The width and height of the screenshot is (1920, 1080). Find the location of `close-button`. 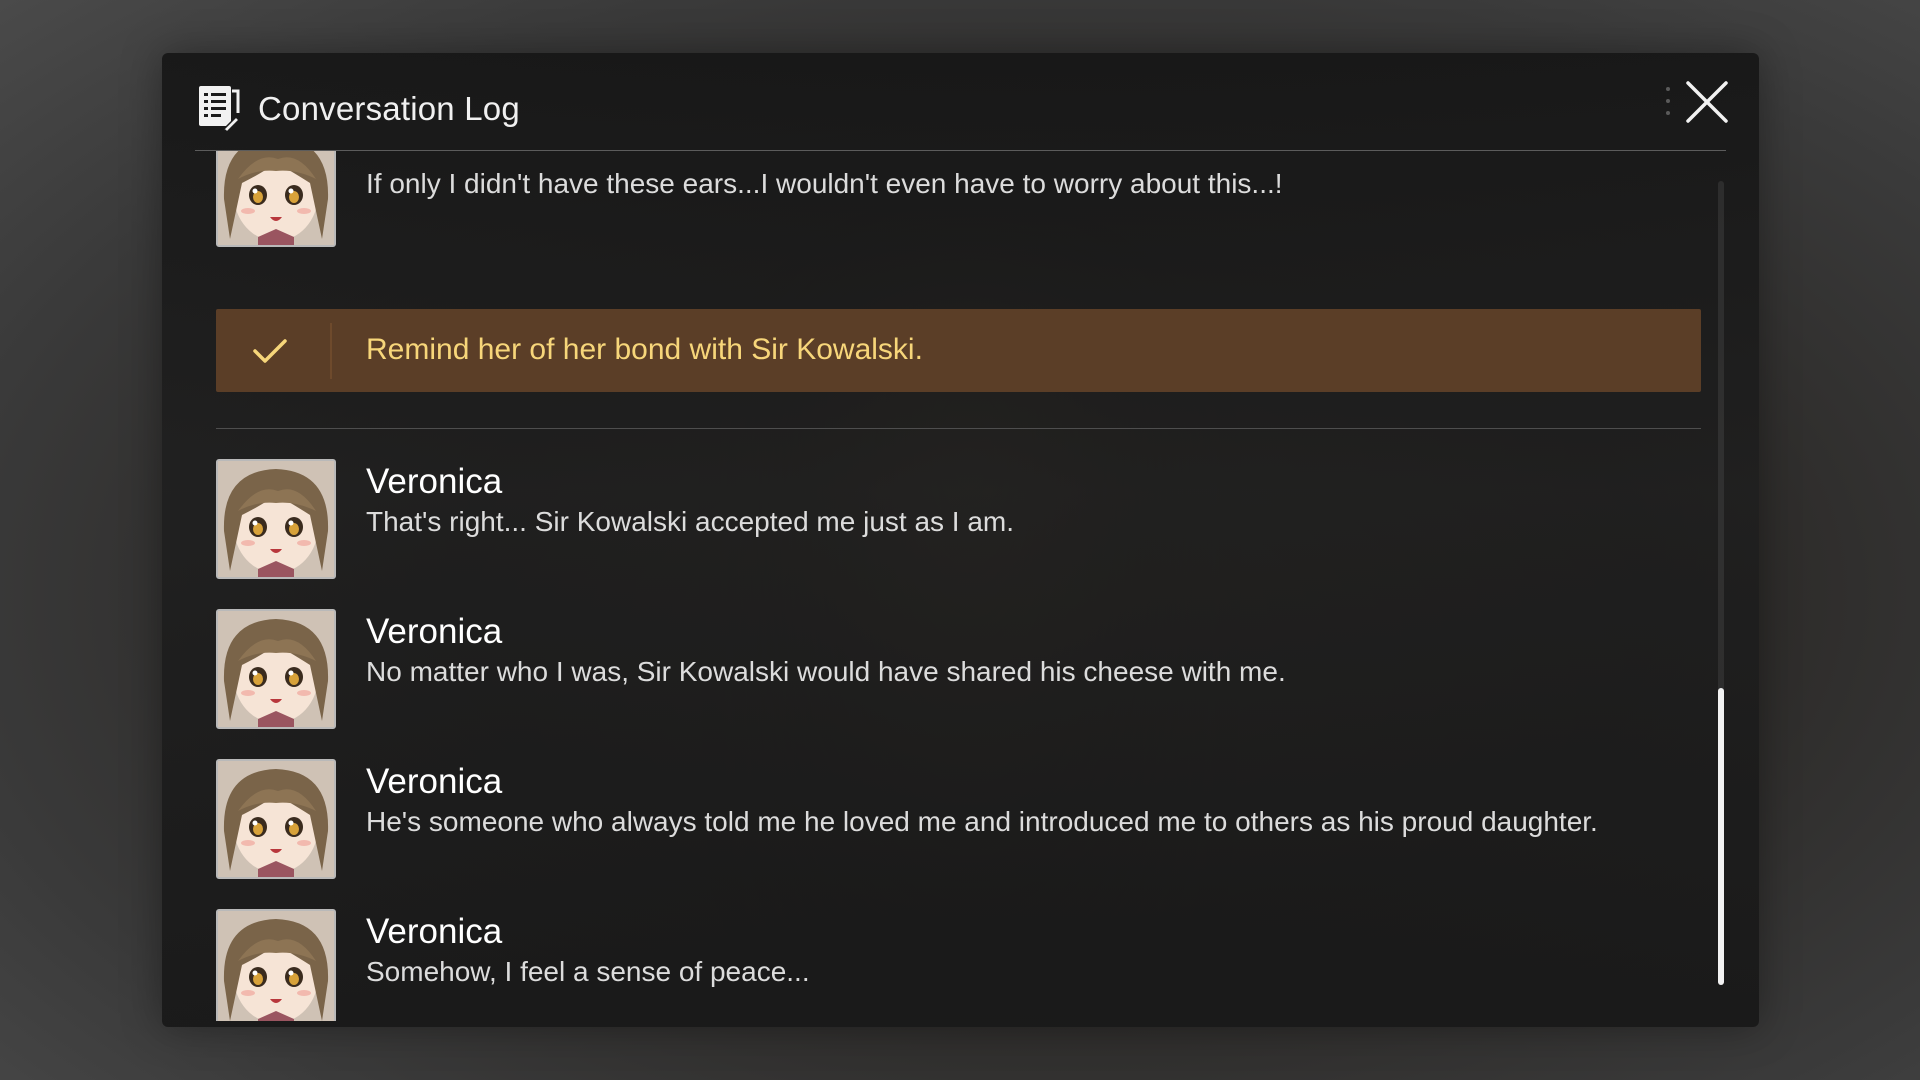

close-button is located at coordinates (1707, 102).